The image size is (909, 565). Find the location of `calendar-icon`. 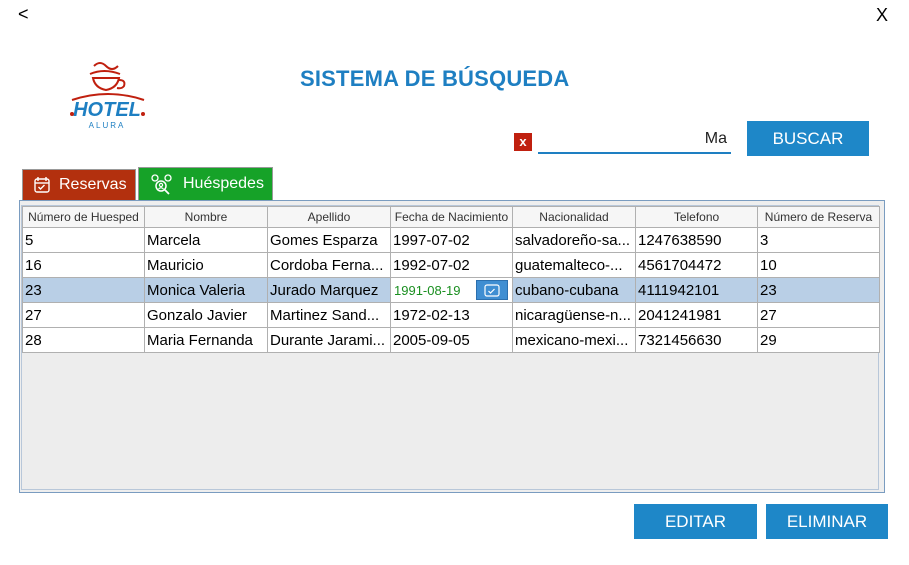

calendar-icon is located at coordinates (492, 290).